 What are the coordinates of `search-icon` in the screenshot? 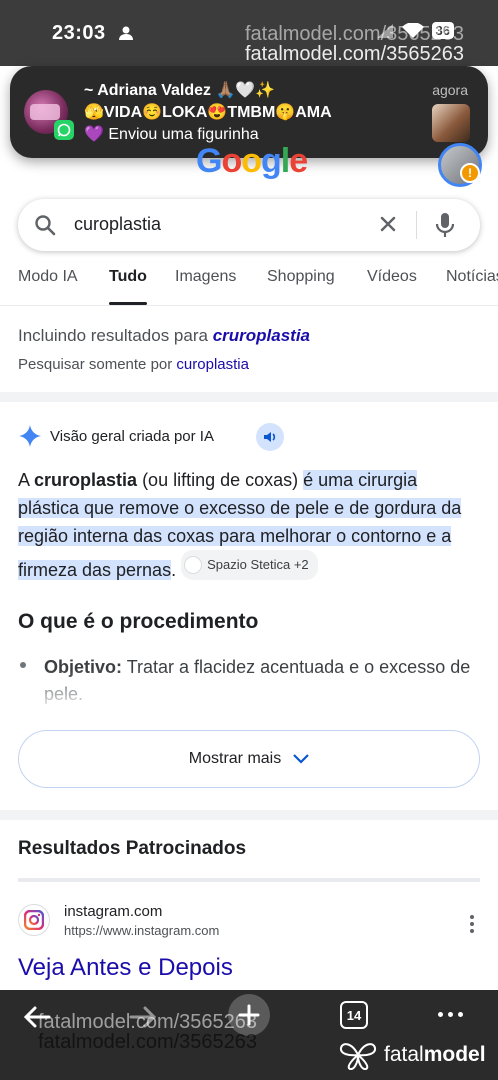 It's located at (45, 225).